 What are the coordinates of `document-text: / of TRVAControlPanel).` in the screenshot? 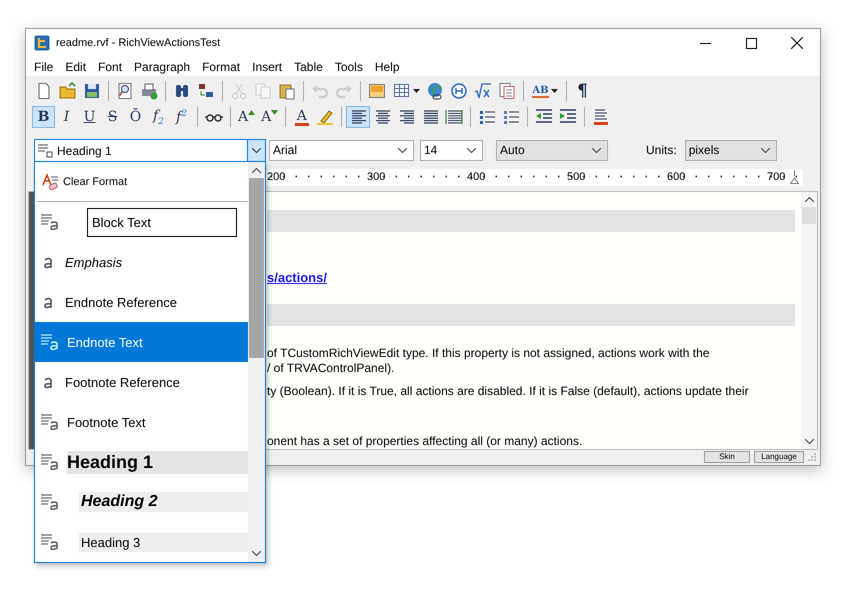 It's located at (330, 367).